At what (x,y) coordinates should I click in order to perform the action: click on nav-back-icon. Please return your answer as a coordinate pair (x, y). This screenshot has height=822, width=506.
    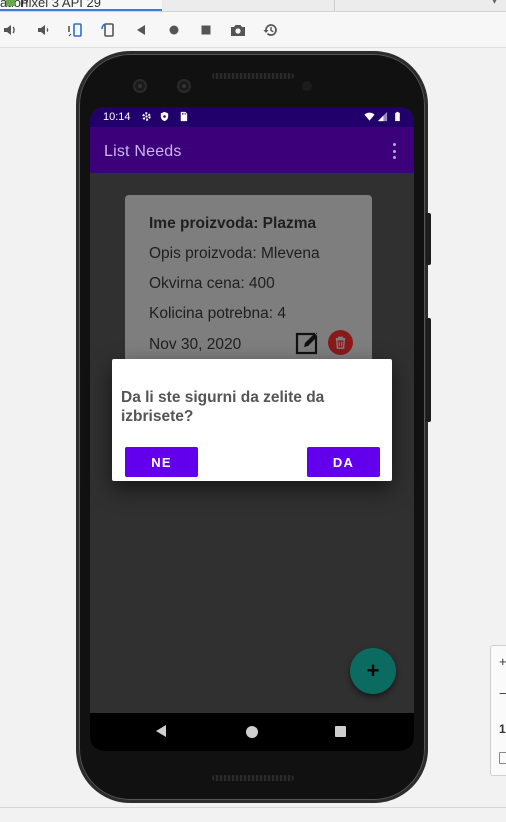
    Looking at the image, I should click on (161, 731).